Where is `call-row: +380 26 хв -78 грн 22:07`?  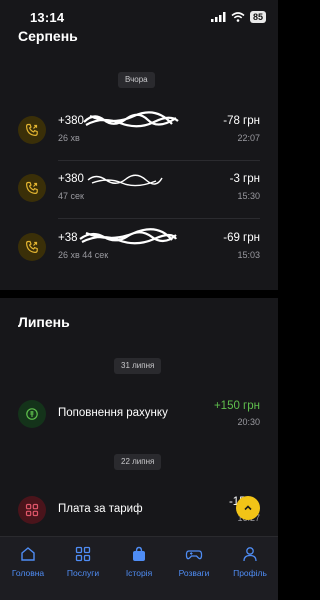
call-row: +380 26 хв -78 грн 22:07 is located at coordinates (139, 130).